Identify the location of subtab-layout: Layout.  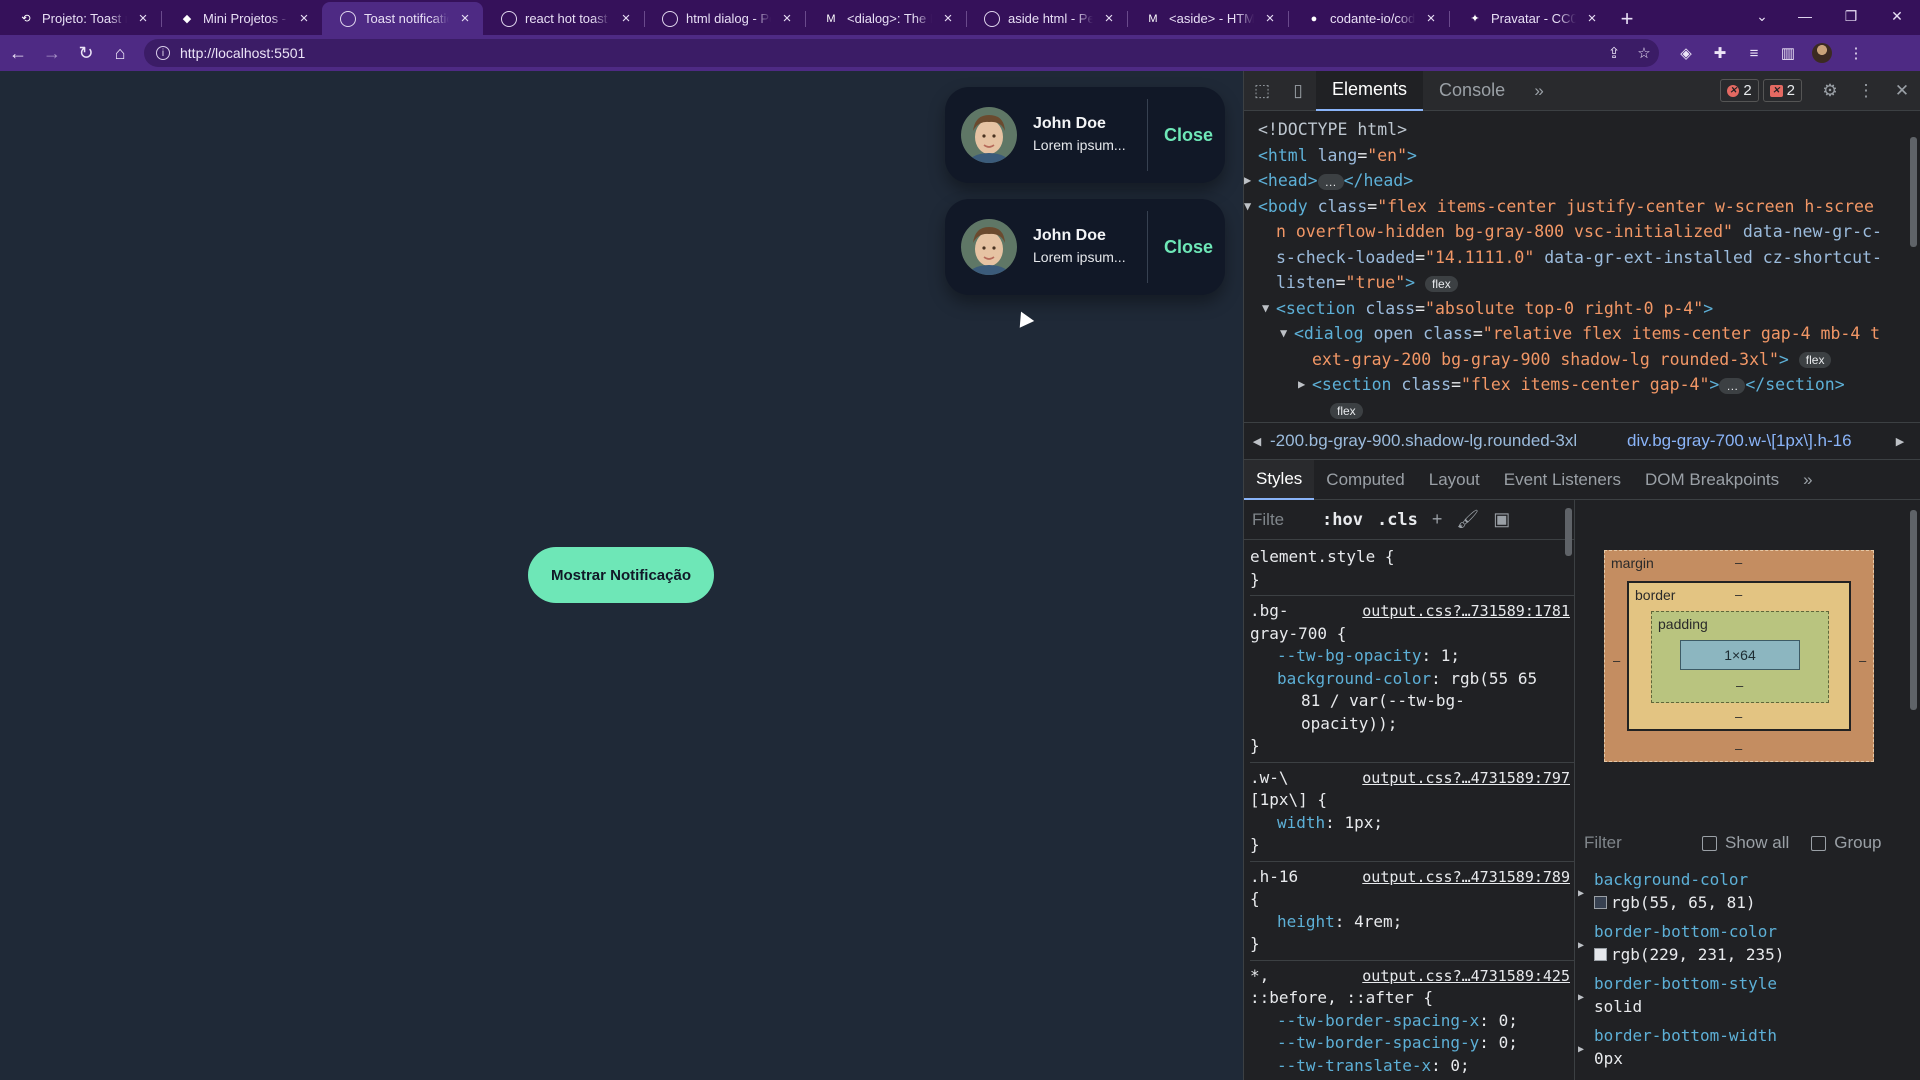
(1454, 480).